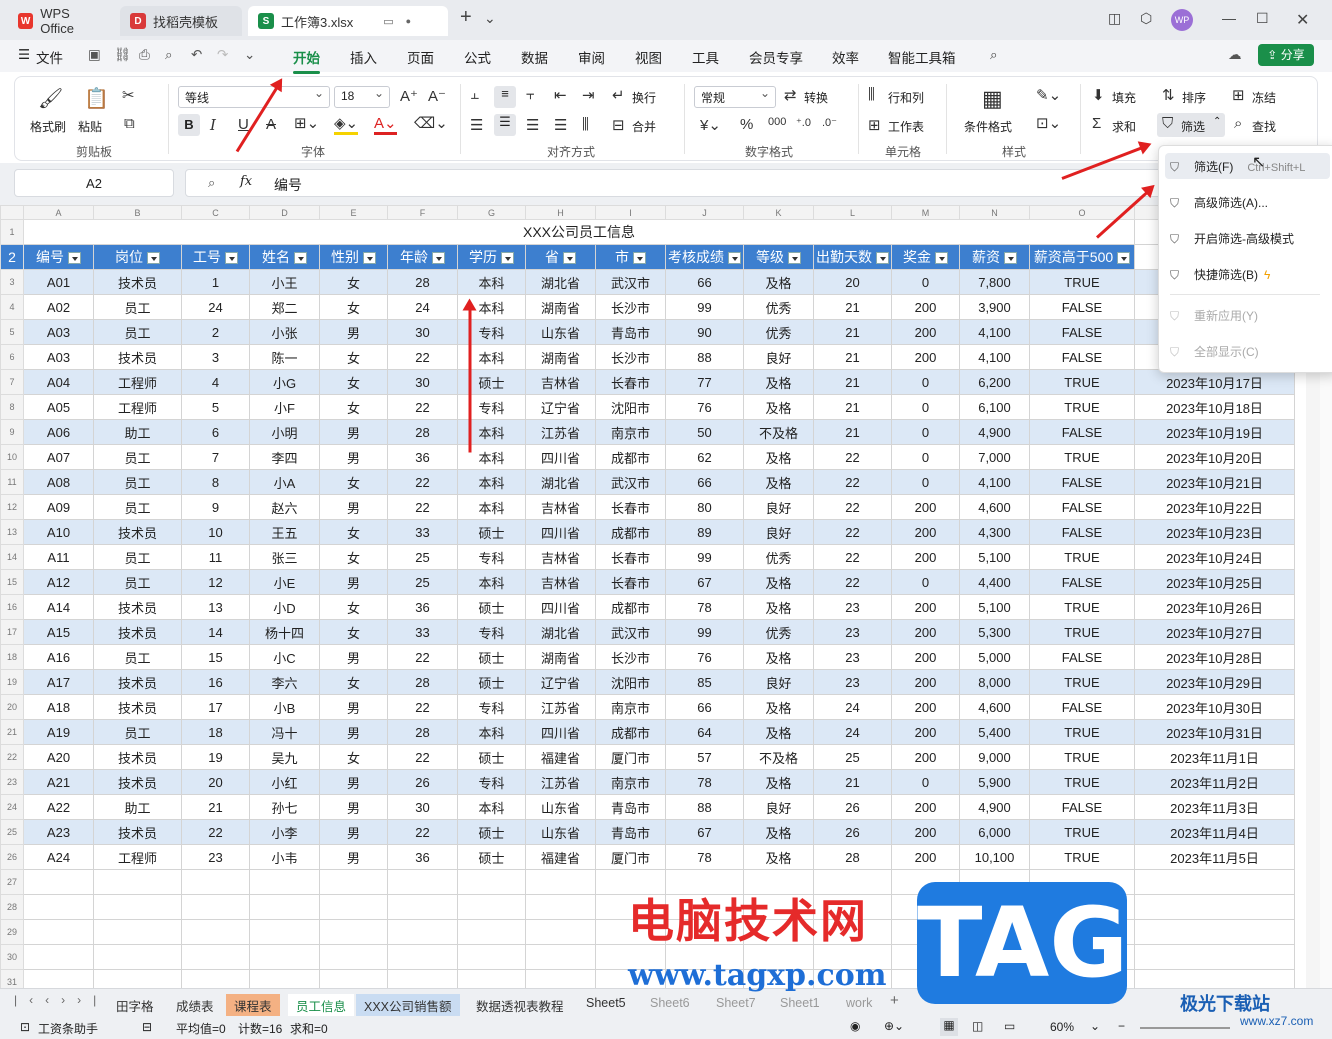 The height and width of the screenshot is (1039, 1332). What do you see at coordinates (852, 657) in the screenshot?
I see `cell: 23` at bounding box center [852, 657].